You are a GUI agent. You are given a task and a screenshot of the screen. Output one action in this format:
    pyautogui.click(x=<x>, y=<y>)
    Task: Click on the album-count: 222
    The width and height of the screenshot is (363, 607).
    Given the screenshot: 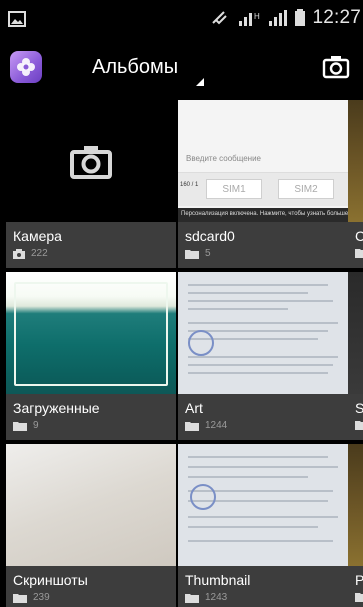 What is the action you would take?
    pyautogui.click(x=39, y=253)
    